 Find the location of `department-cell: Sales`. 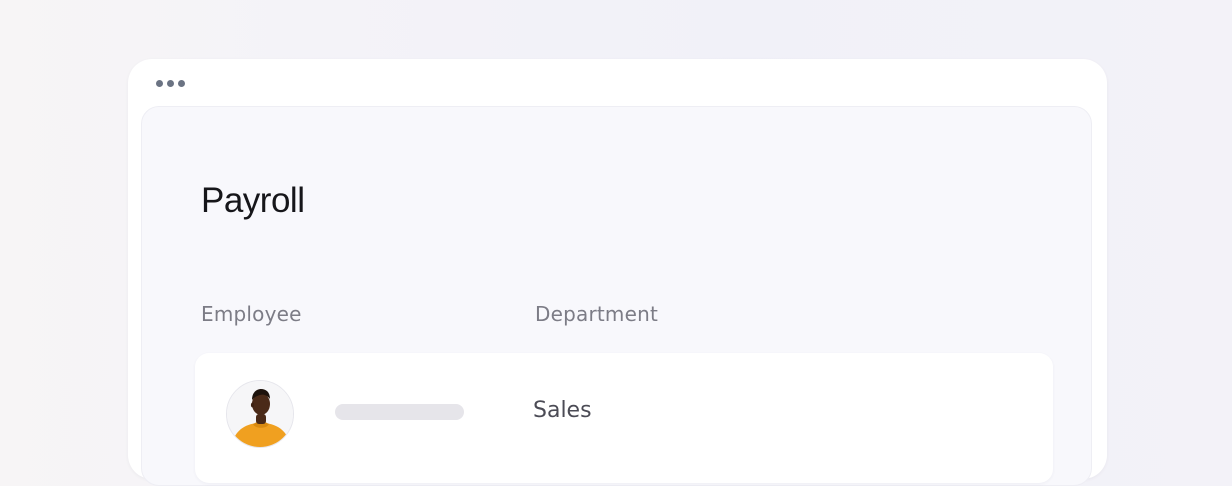

department-cell: Sales is located at coordinates (562, 410).